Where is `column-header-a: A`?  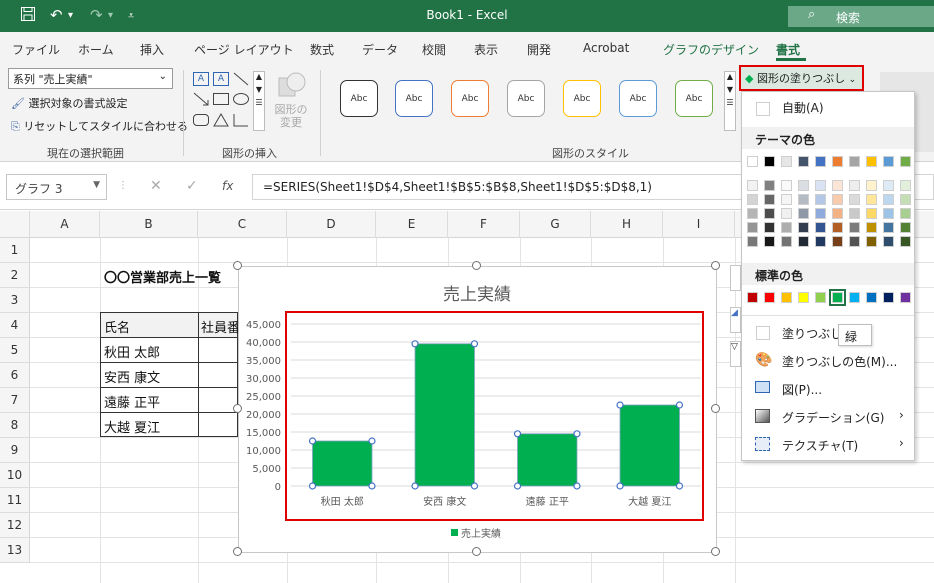 column-header-a: A is located at coordinates (65, 224).